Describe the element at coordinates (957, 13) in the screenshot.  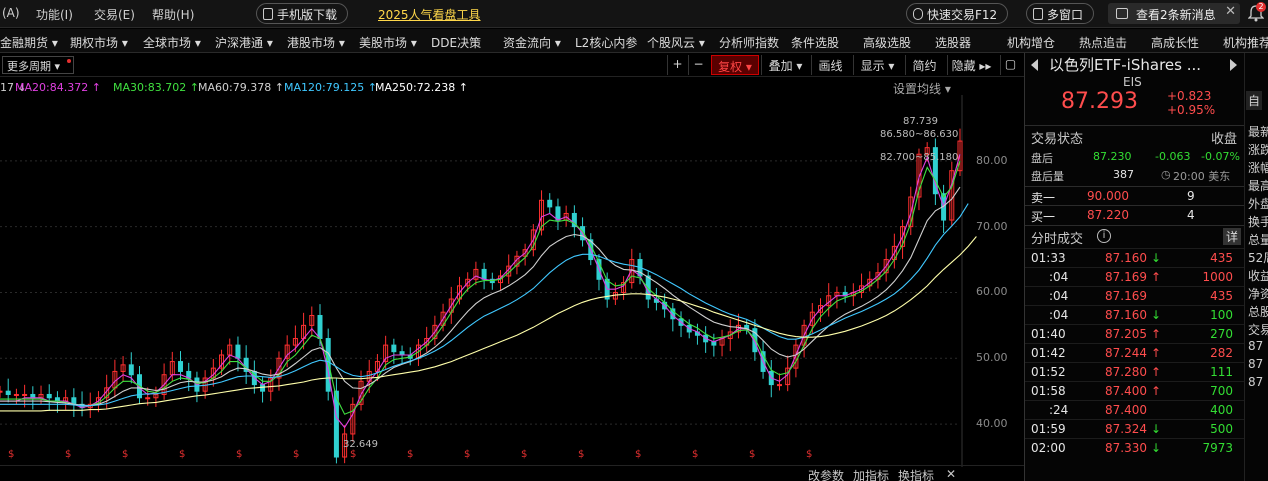
I see `quick-trade-button: 快速交易F12` at that location.